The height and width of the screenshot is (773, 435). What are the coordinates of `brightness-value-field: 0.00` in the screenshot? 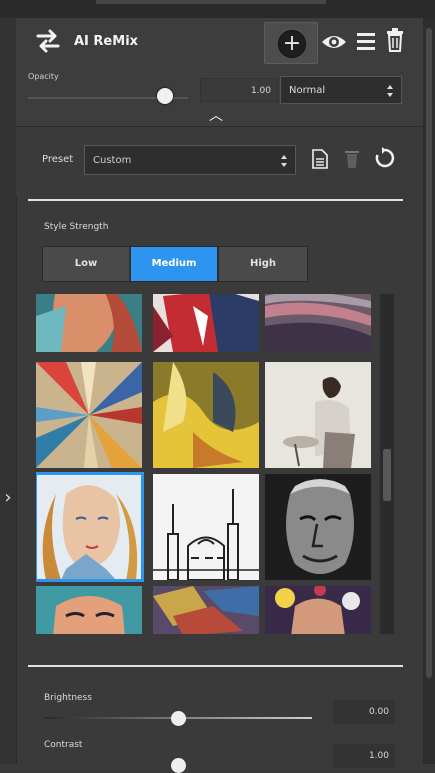 It's located at (364, 712).